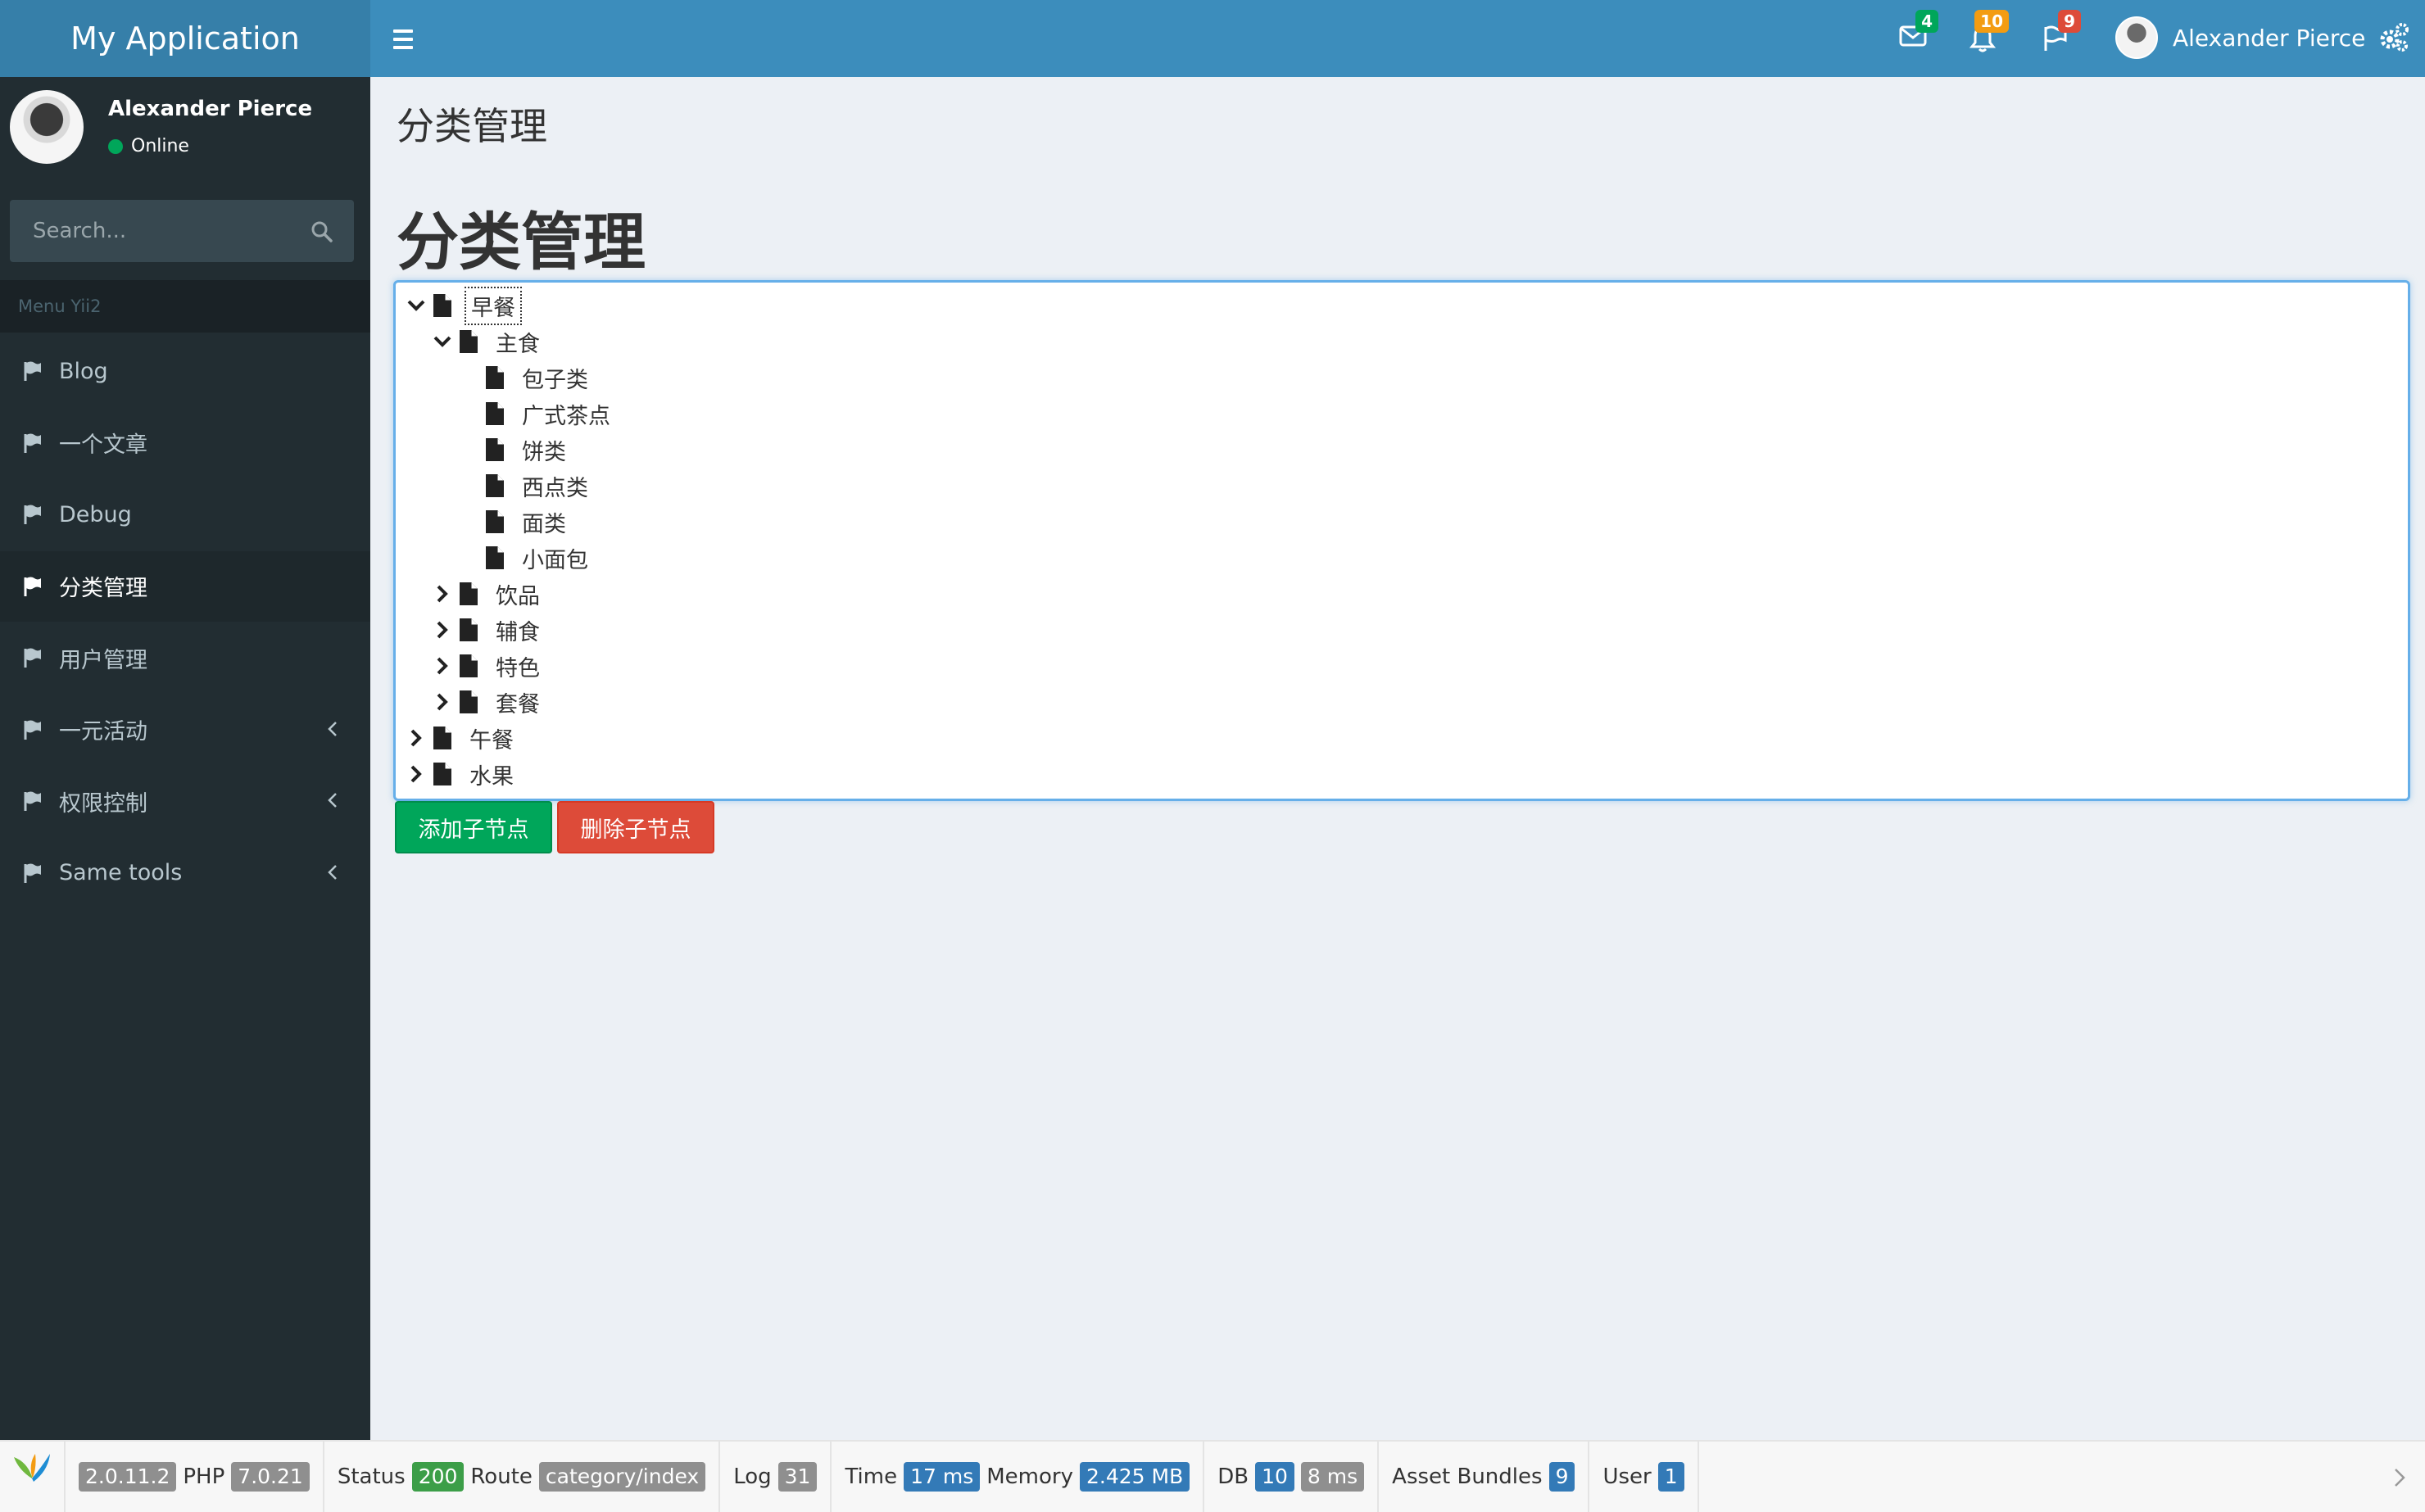 The width and height of the screenshot is (2425, 1512). Describe the element at coordinates (492, 774) in the screenshot. I see `tree-node-label: 水果` at that location.